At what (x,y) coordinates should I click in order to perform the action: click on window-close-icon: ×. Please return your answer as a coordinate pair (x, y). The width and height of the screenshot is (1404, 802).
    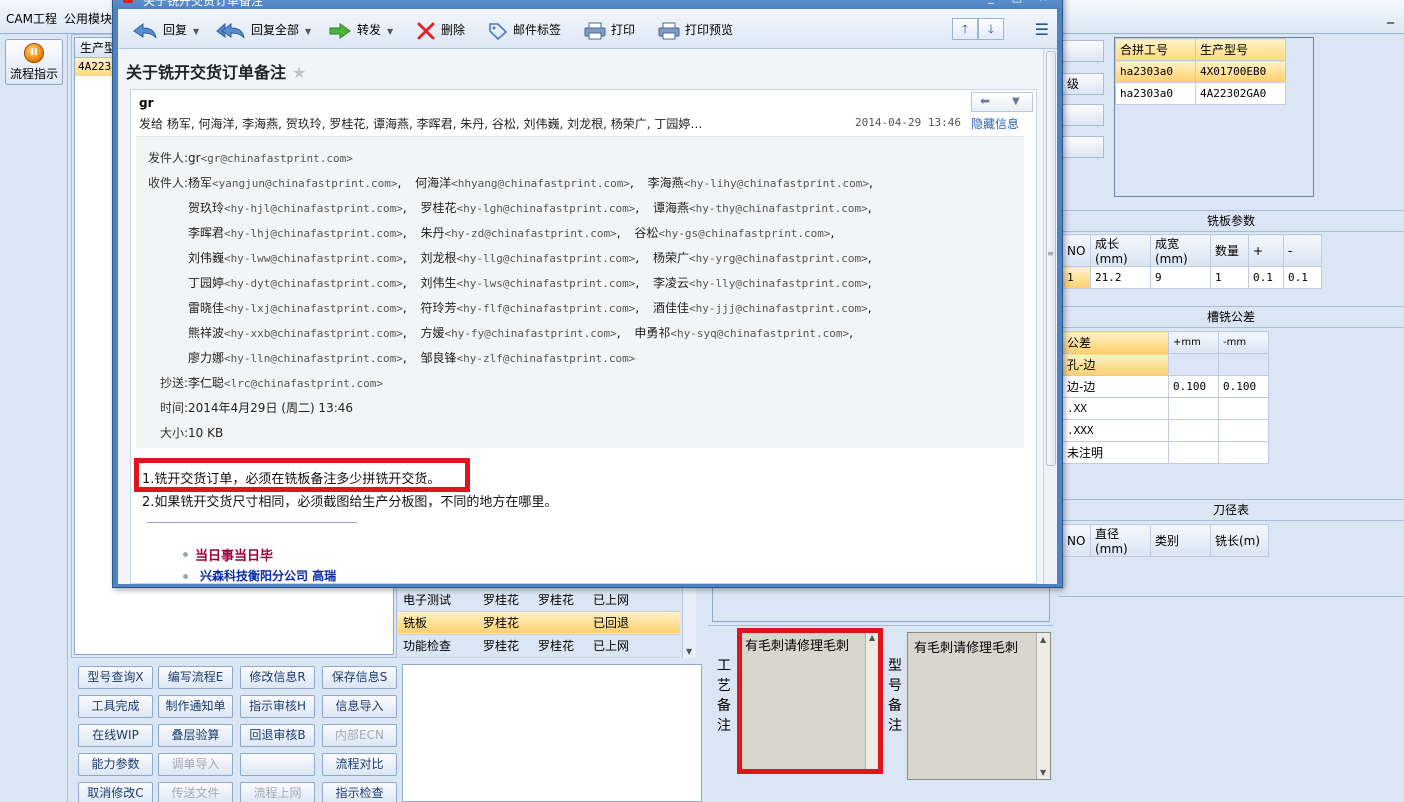
    Looking at the image, I should click on (1043, 3).